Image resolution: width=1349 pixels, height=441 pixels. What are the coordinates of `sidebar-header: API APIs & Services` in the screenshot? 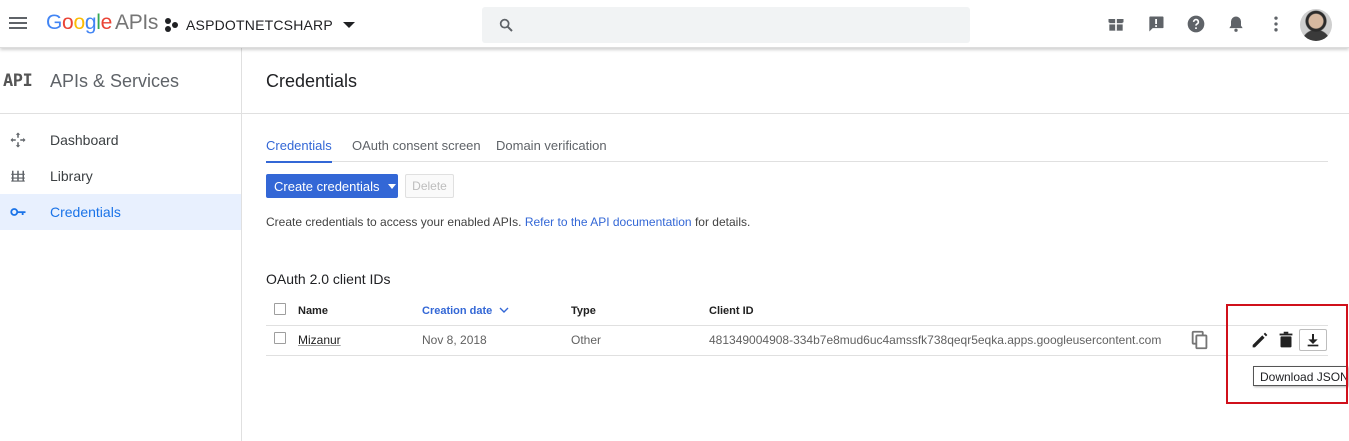 It's located at (120, 81).